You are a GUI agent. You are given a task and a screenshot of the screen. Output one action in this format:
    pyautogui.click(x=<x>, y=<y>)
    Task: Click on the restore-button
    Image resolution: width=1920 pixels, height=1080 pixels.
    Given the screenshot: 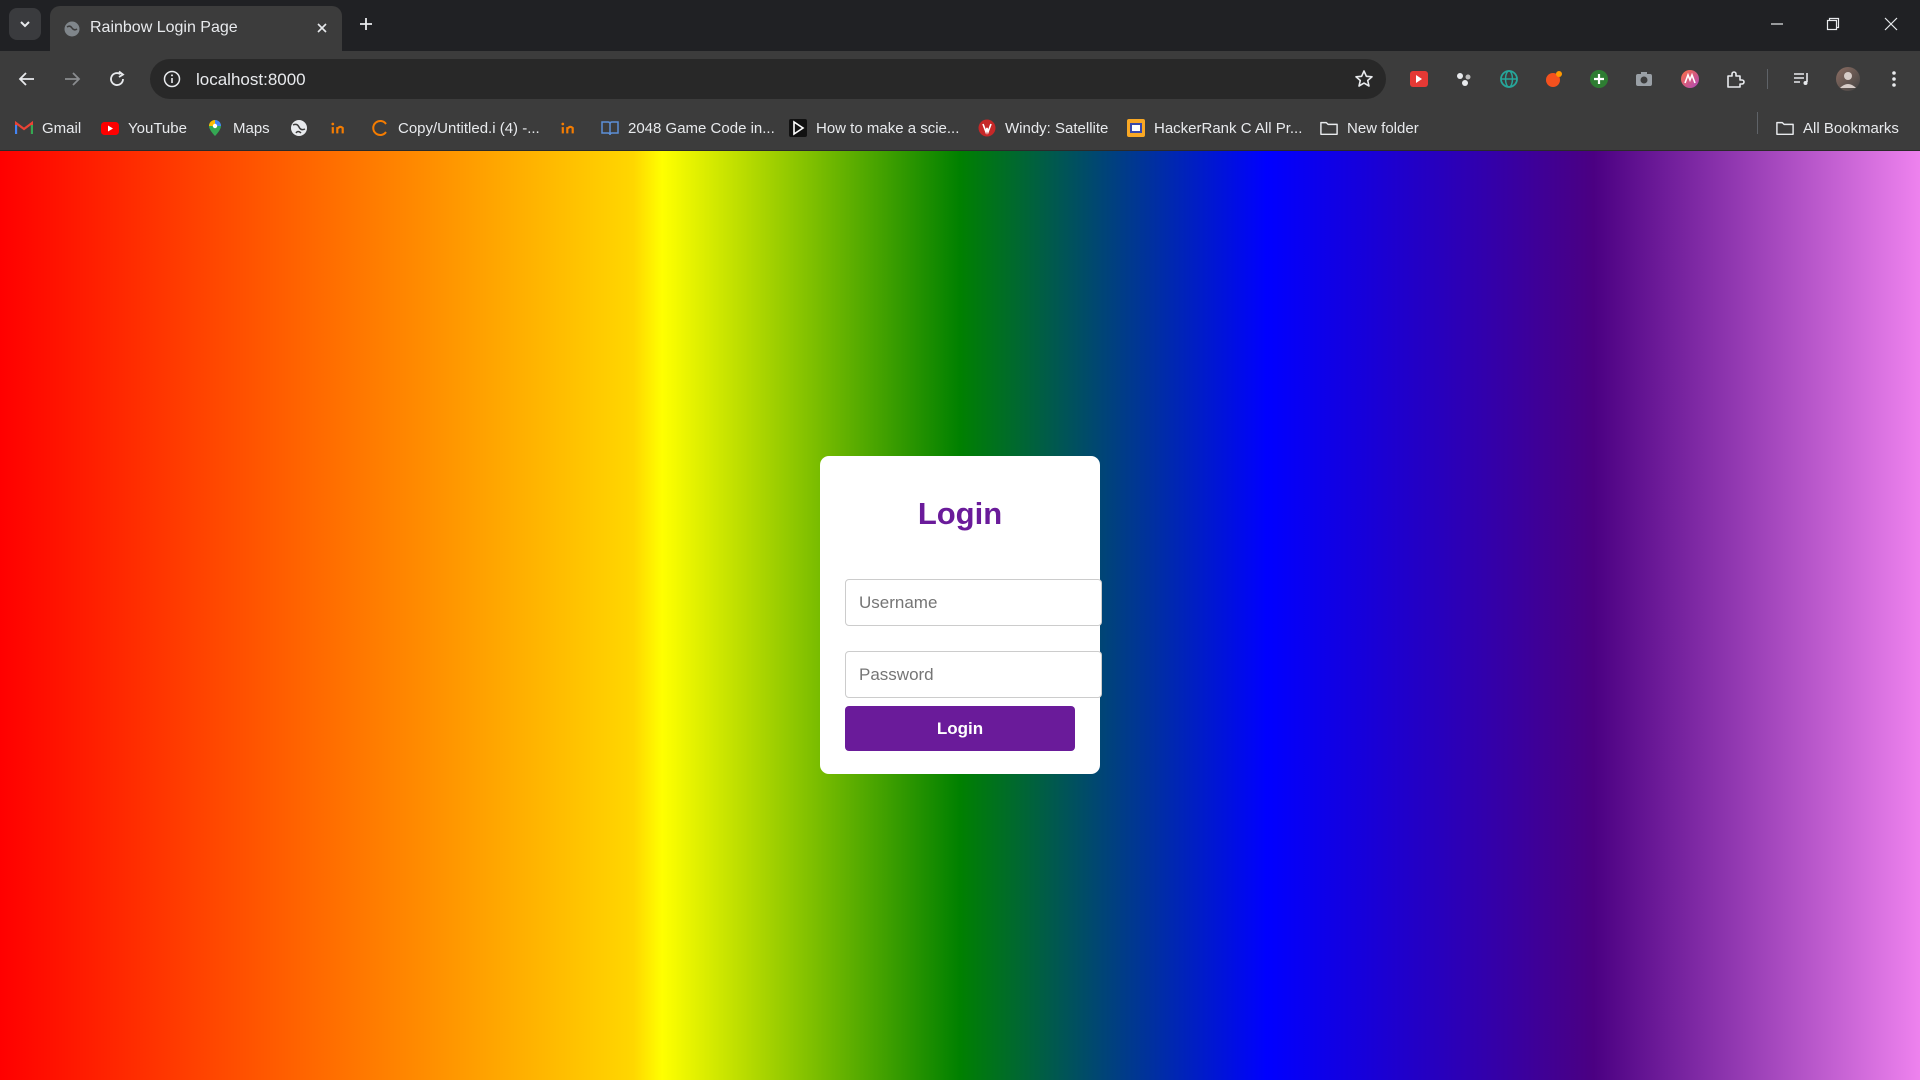 What is the action you would take?
    pyautogui.click(x=1833, y=24)
    